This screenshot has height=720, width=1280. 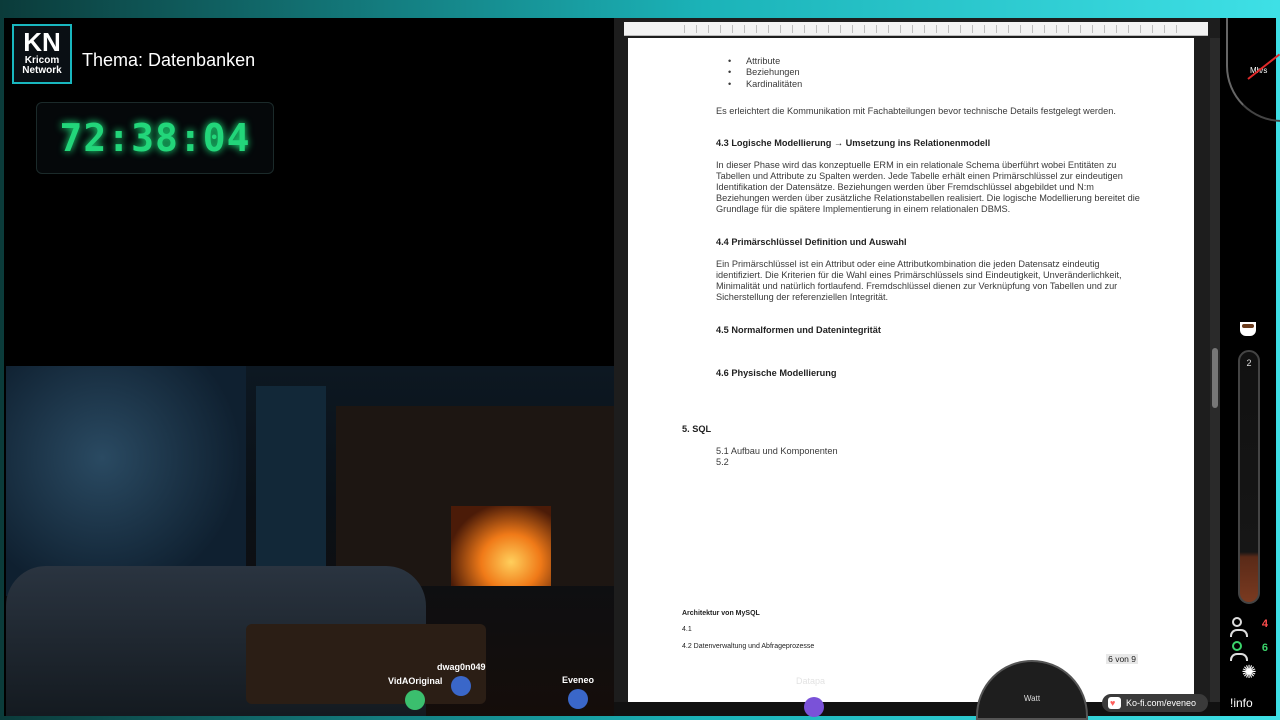 I want to click on list-item: Beziehungen, so click(x=765, y=73).